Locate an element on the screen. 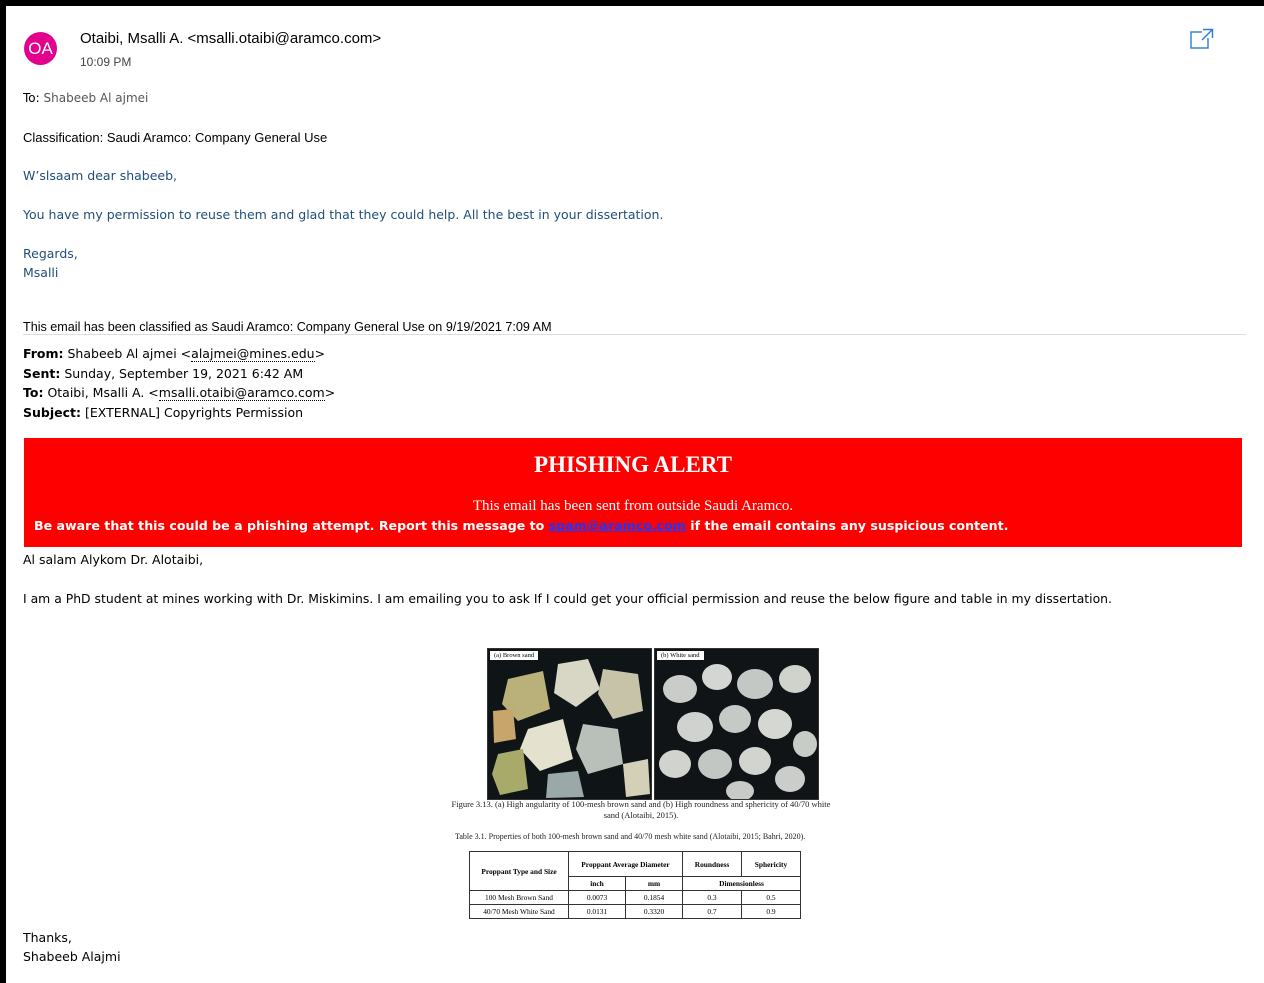 This screenshot has height=983, width=1264. figure-label-a: (a) Brown sand is located at coordinates (514, 655).